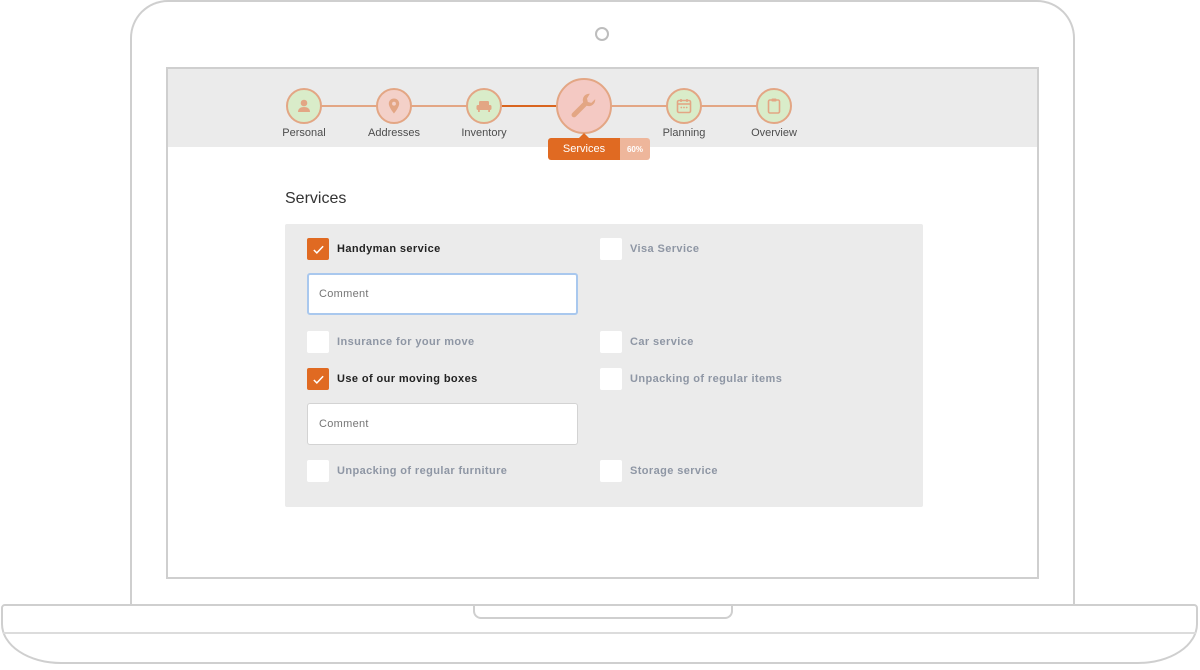 The height and width of the screenshot is (670, 1200). Describe the element at coordinates (407, 379) in the screenshot. I see `option-label: Use of our moving boxes` at that location.